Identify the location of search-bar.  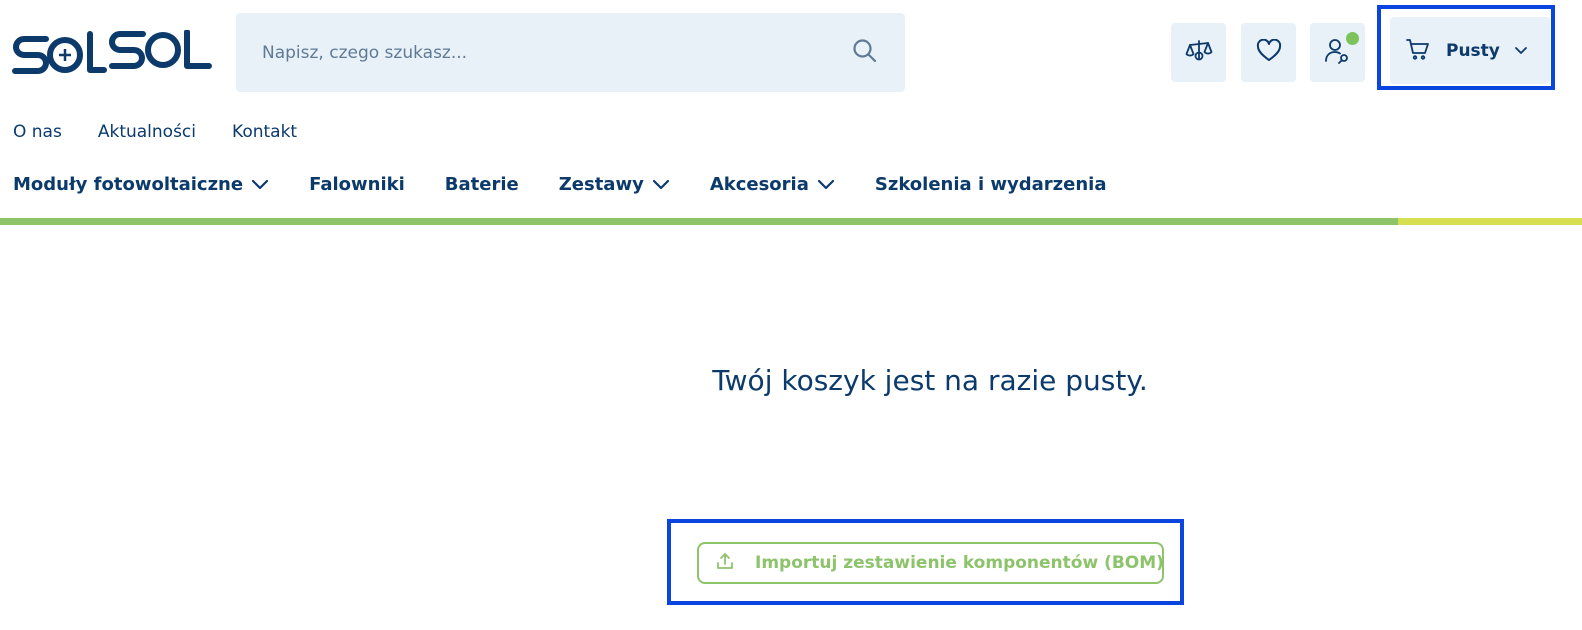
(570, 52).